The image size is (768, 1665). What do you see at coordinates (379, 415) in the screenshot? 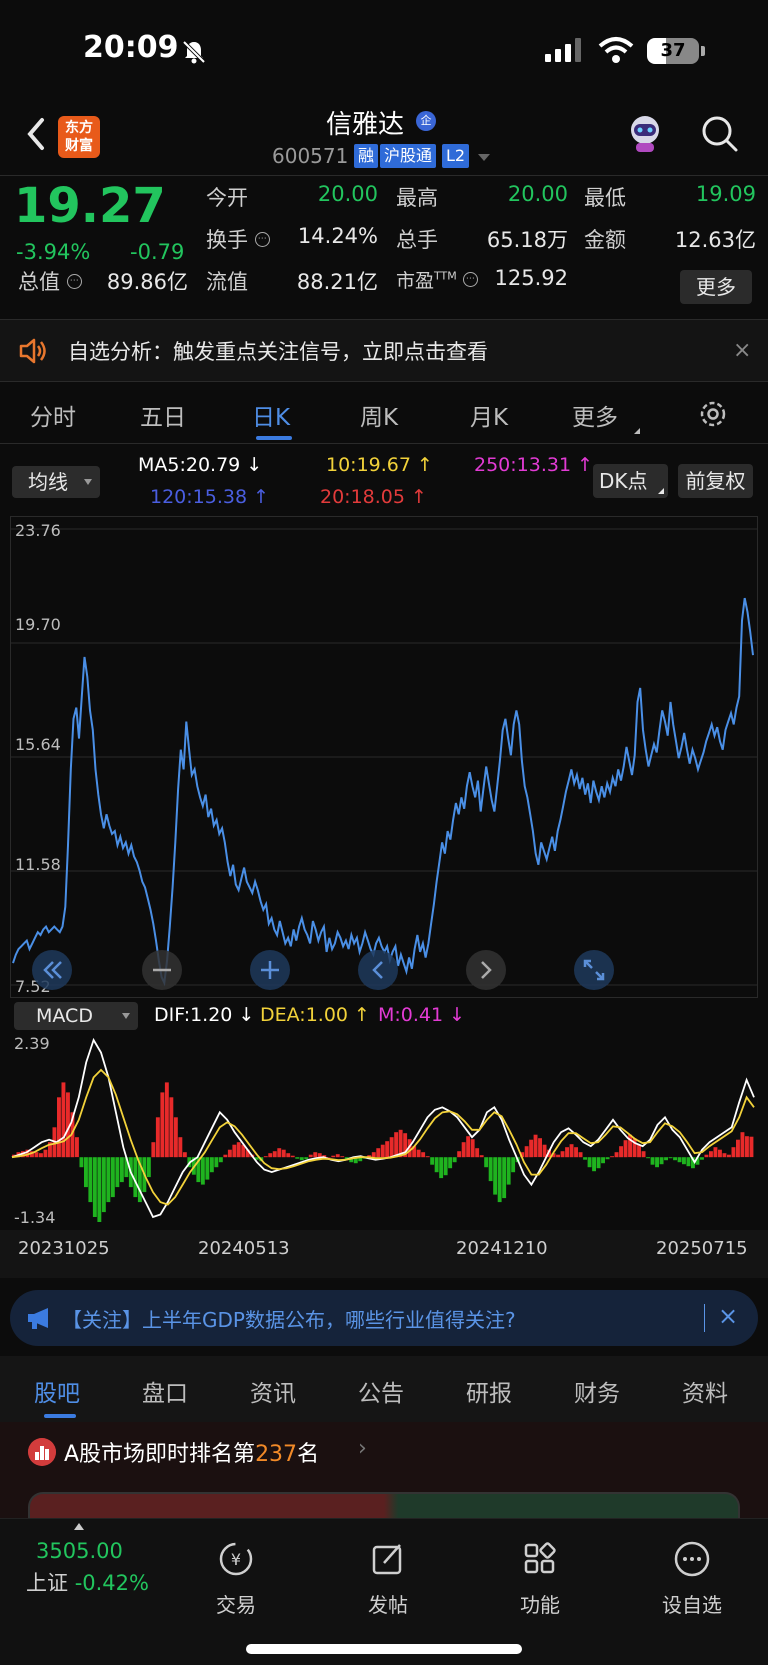
I see `tab-weekly-k: 周K` at bounding box center [379, 415].